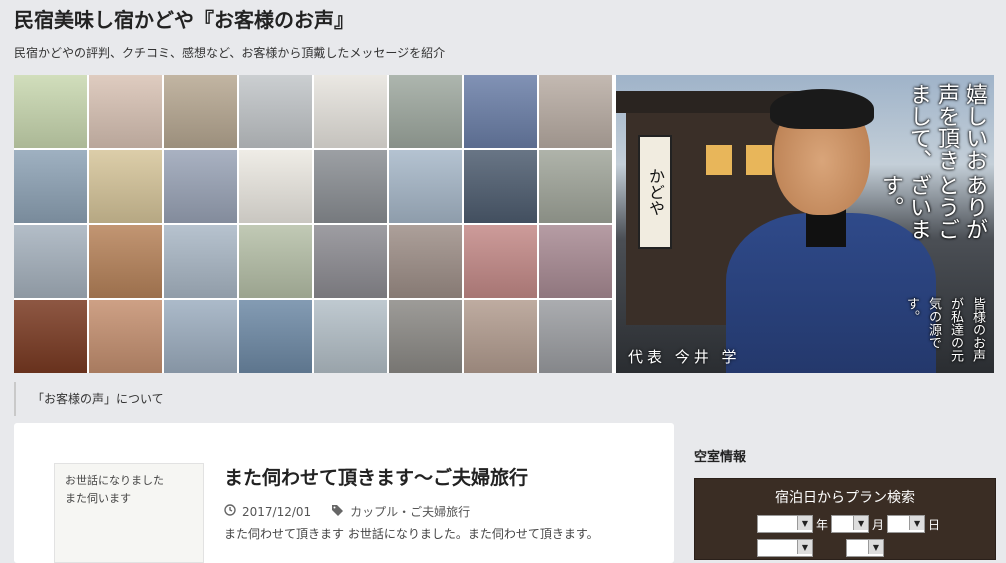 The width and height of the screenshot is (1006, 563). I want to click on day-label: 日, so click(934, 524).